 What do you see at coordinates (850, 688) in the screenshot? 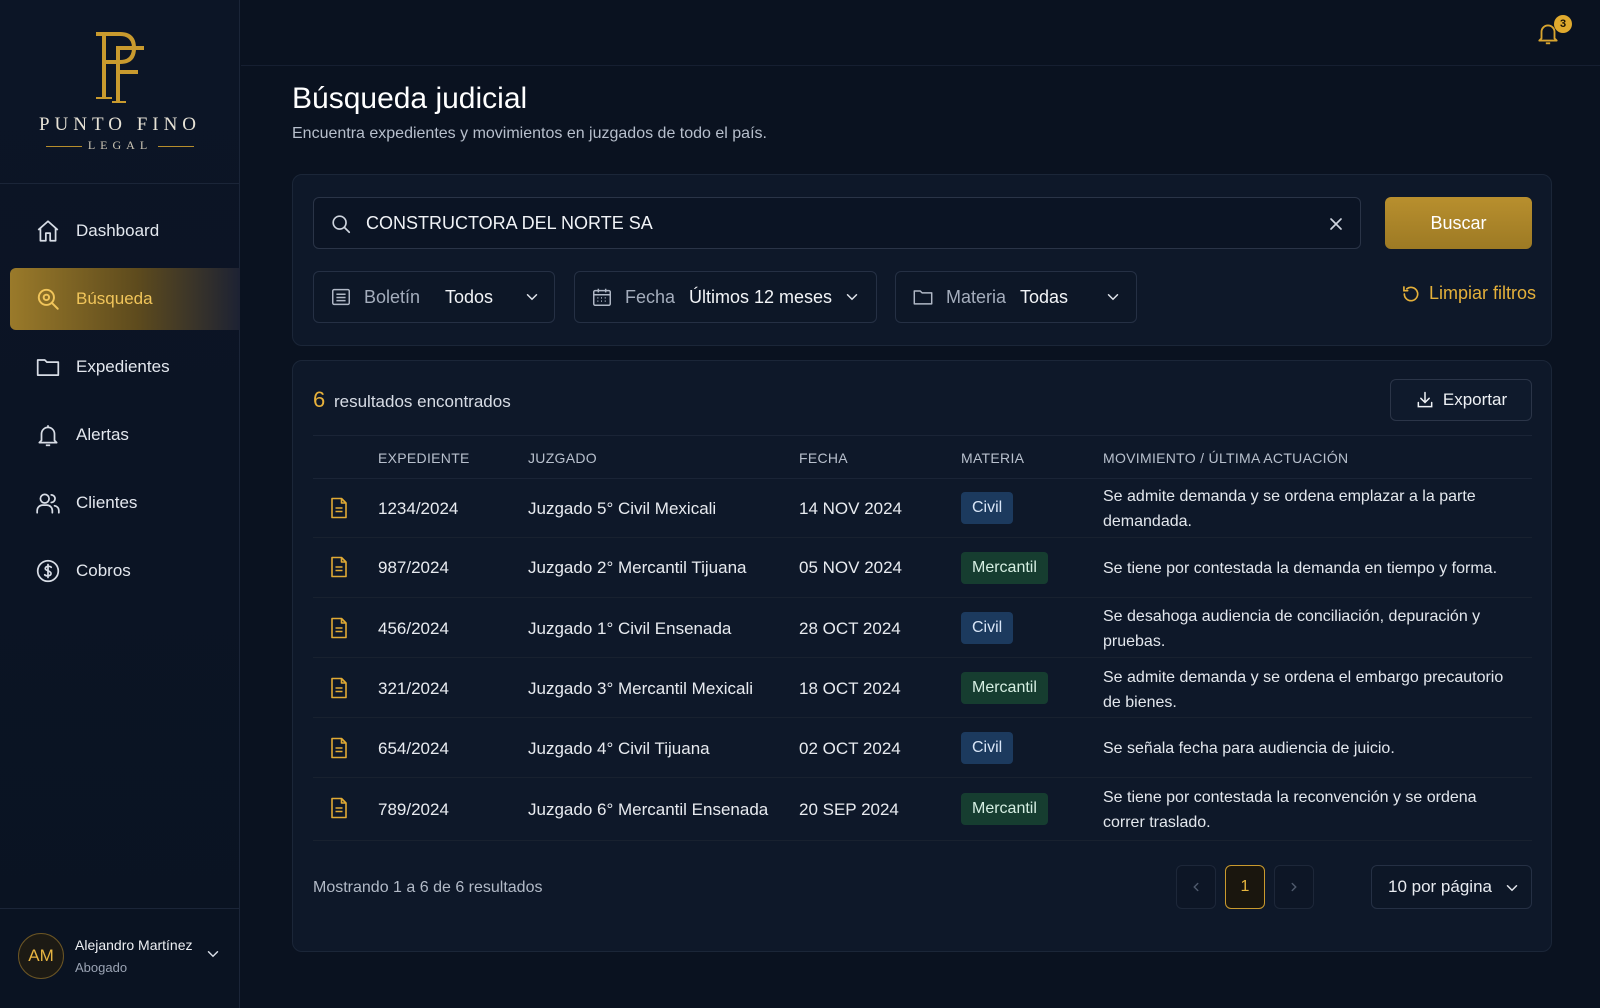
I see `cell-fecha: 18 OCT 2024` at bounding box center [850, 688].